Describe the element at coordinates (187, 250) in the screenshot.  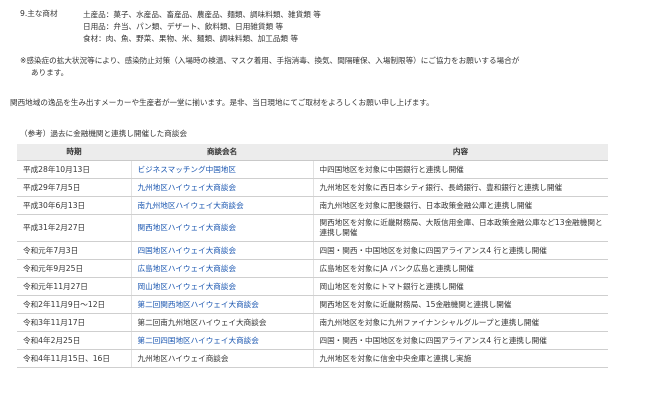
I see `meeting-link: 四国地区ハイウェイ大商談会` at that location.